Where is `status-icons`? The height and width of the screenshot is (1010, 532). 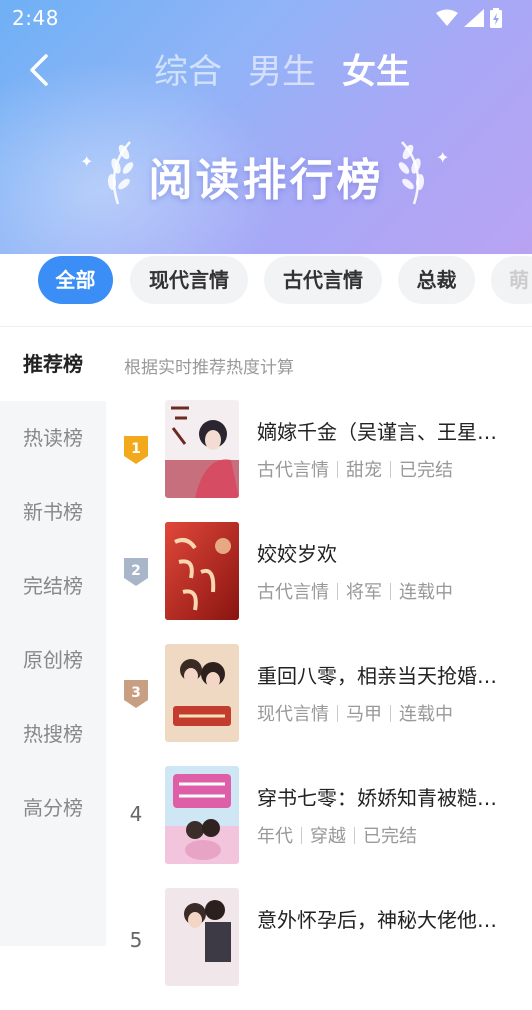
status-icons is located at coordinates (469, 18).